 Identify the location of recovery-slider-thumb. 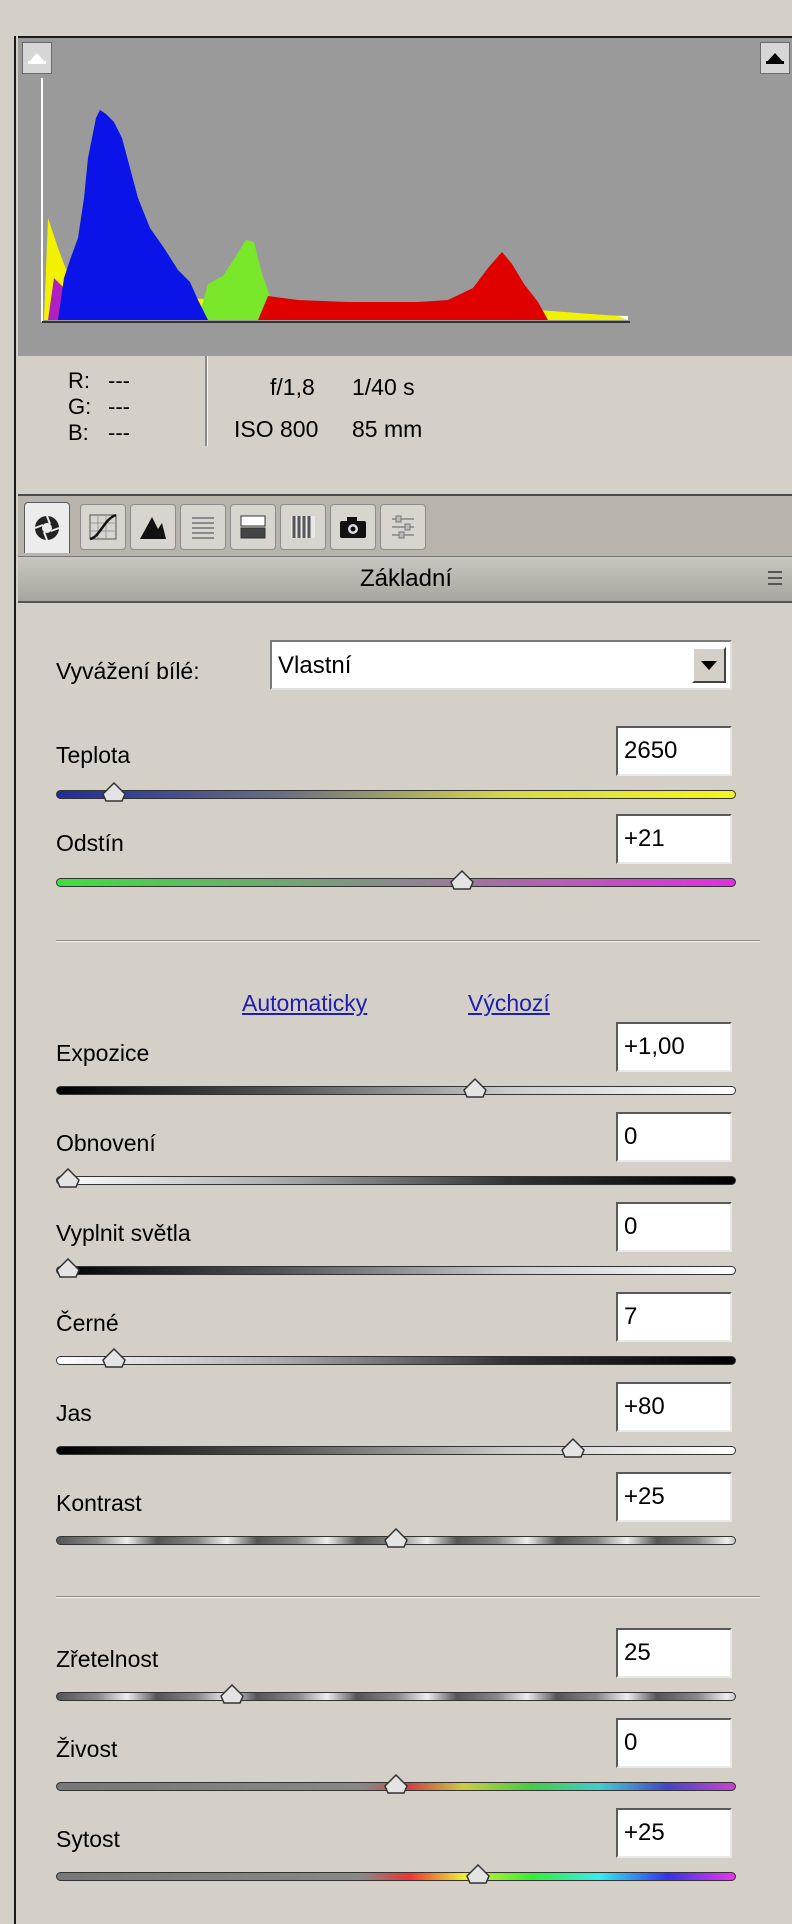
(68, 1178).